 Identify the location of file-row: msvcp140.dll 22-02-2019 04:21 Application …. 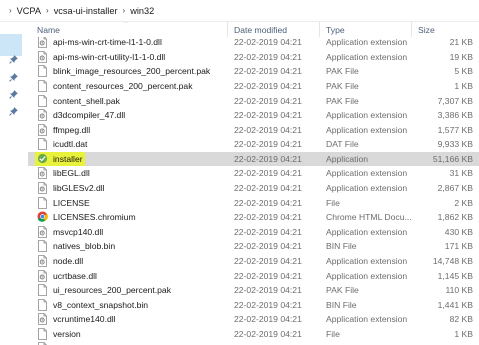
(253, 232).